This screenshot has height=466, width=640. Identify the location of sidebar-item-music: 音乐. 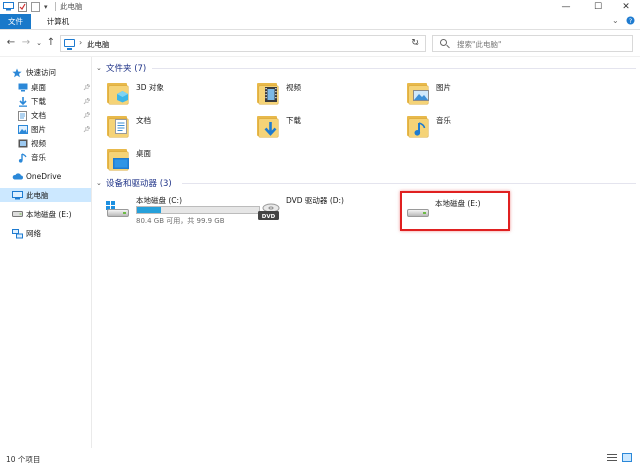
(45, 157).